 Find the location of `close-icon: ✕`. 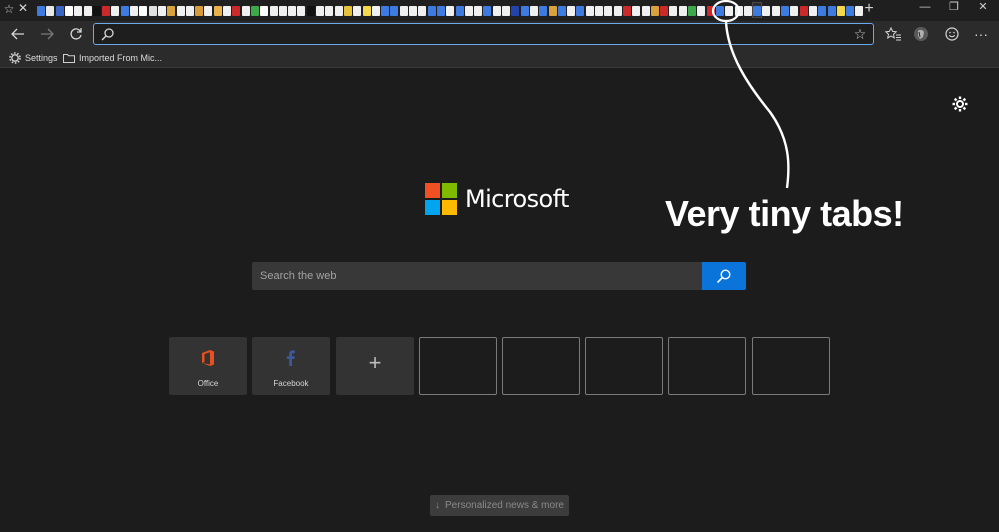

close-icon: ✕ is located at coordinates (23, 8).